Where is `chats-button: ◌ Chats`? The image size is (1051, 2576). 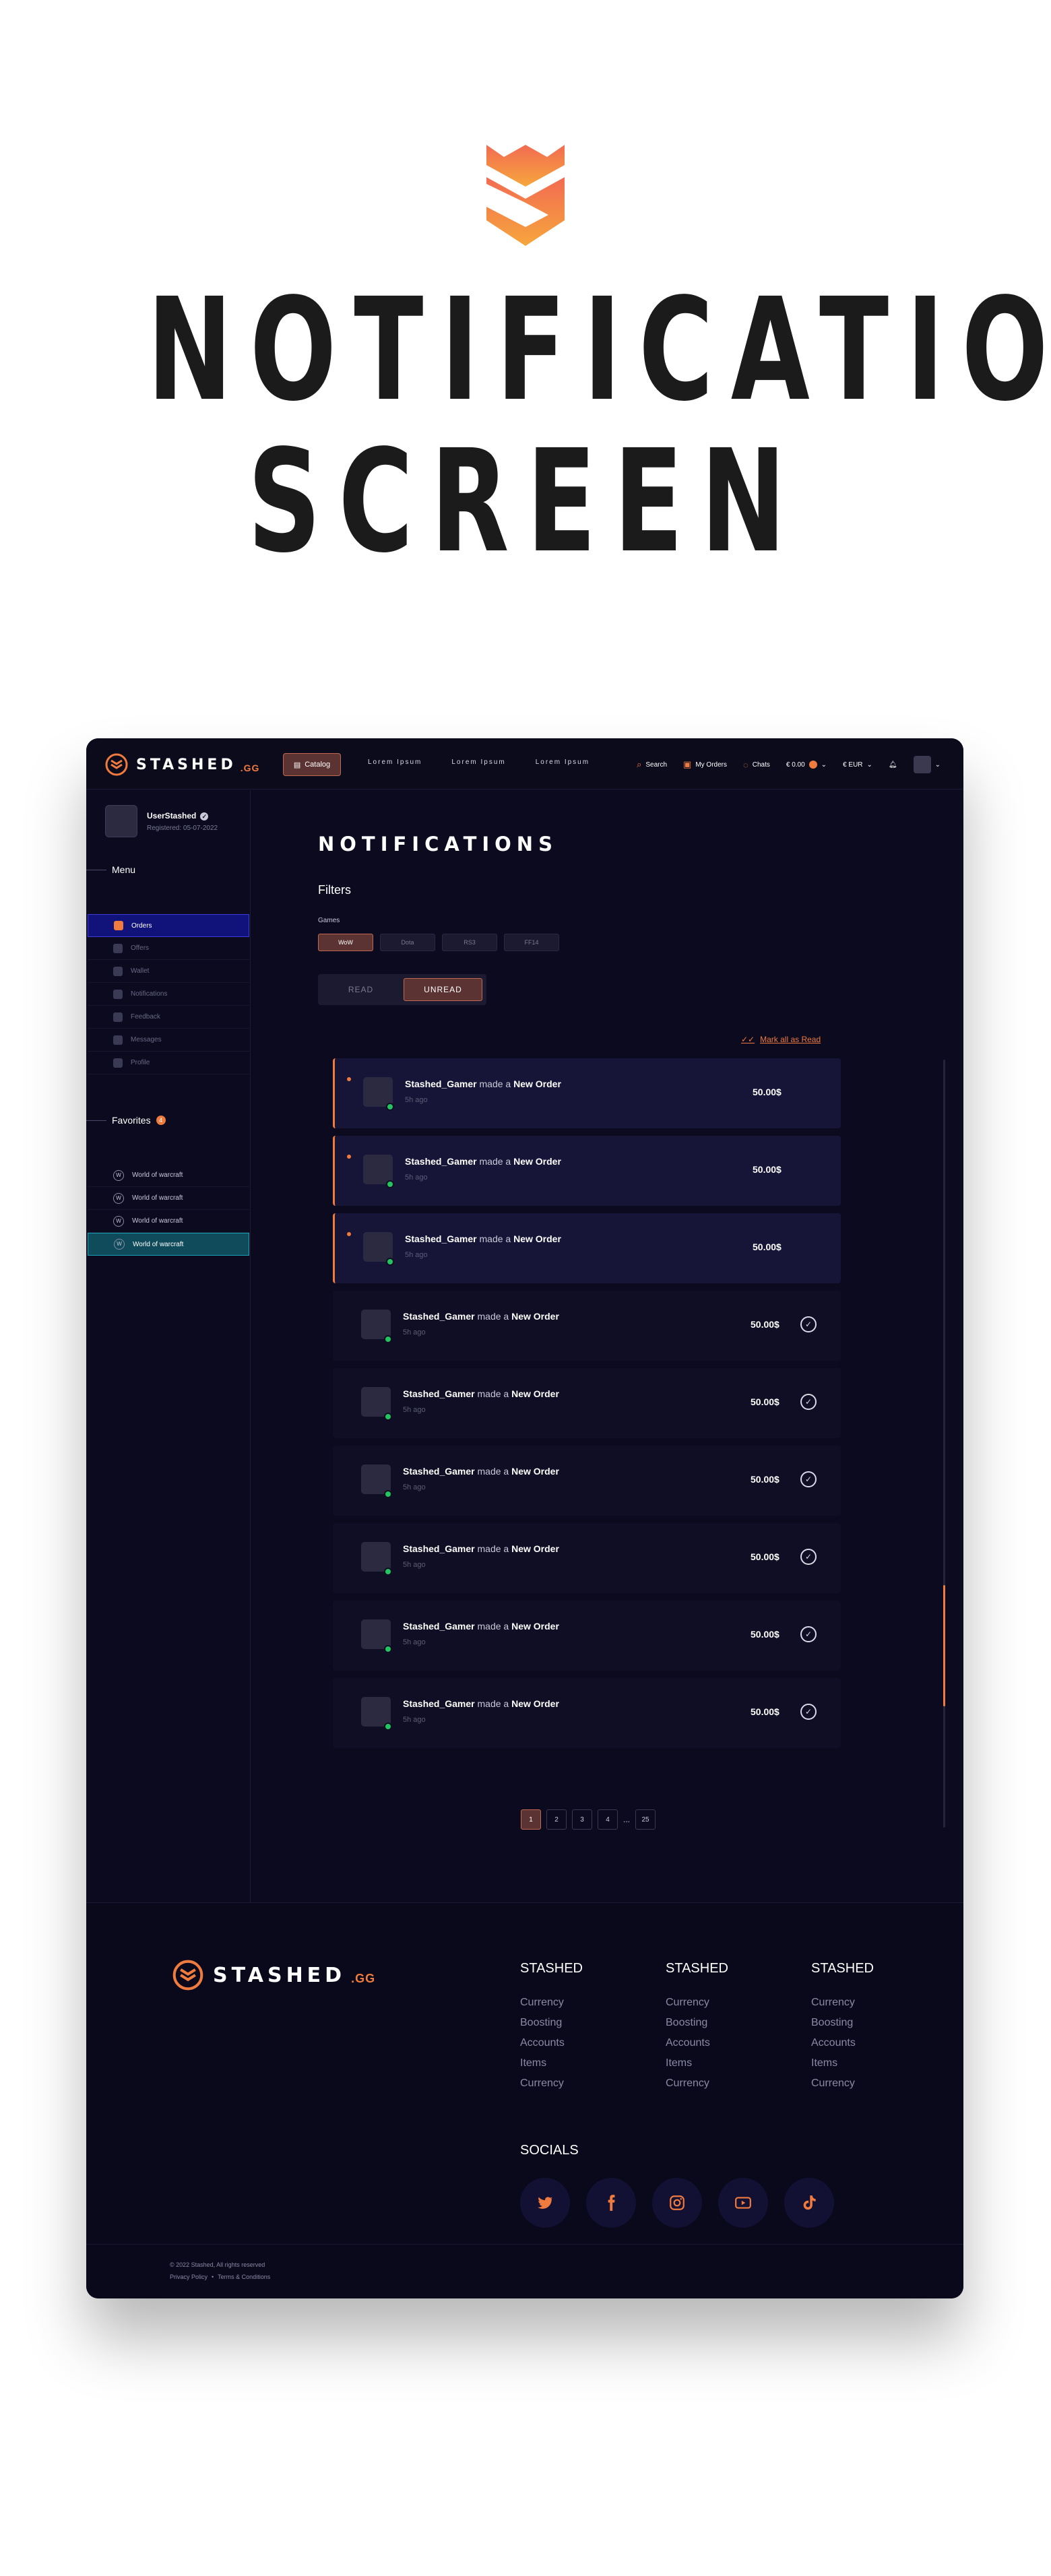
chats-button: ◌ Chats is located at coordinates (757, 765).